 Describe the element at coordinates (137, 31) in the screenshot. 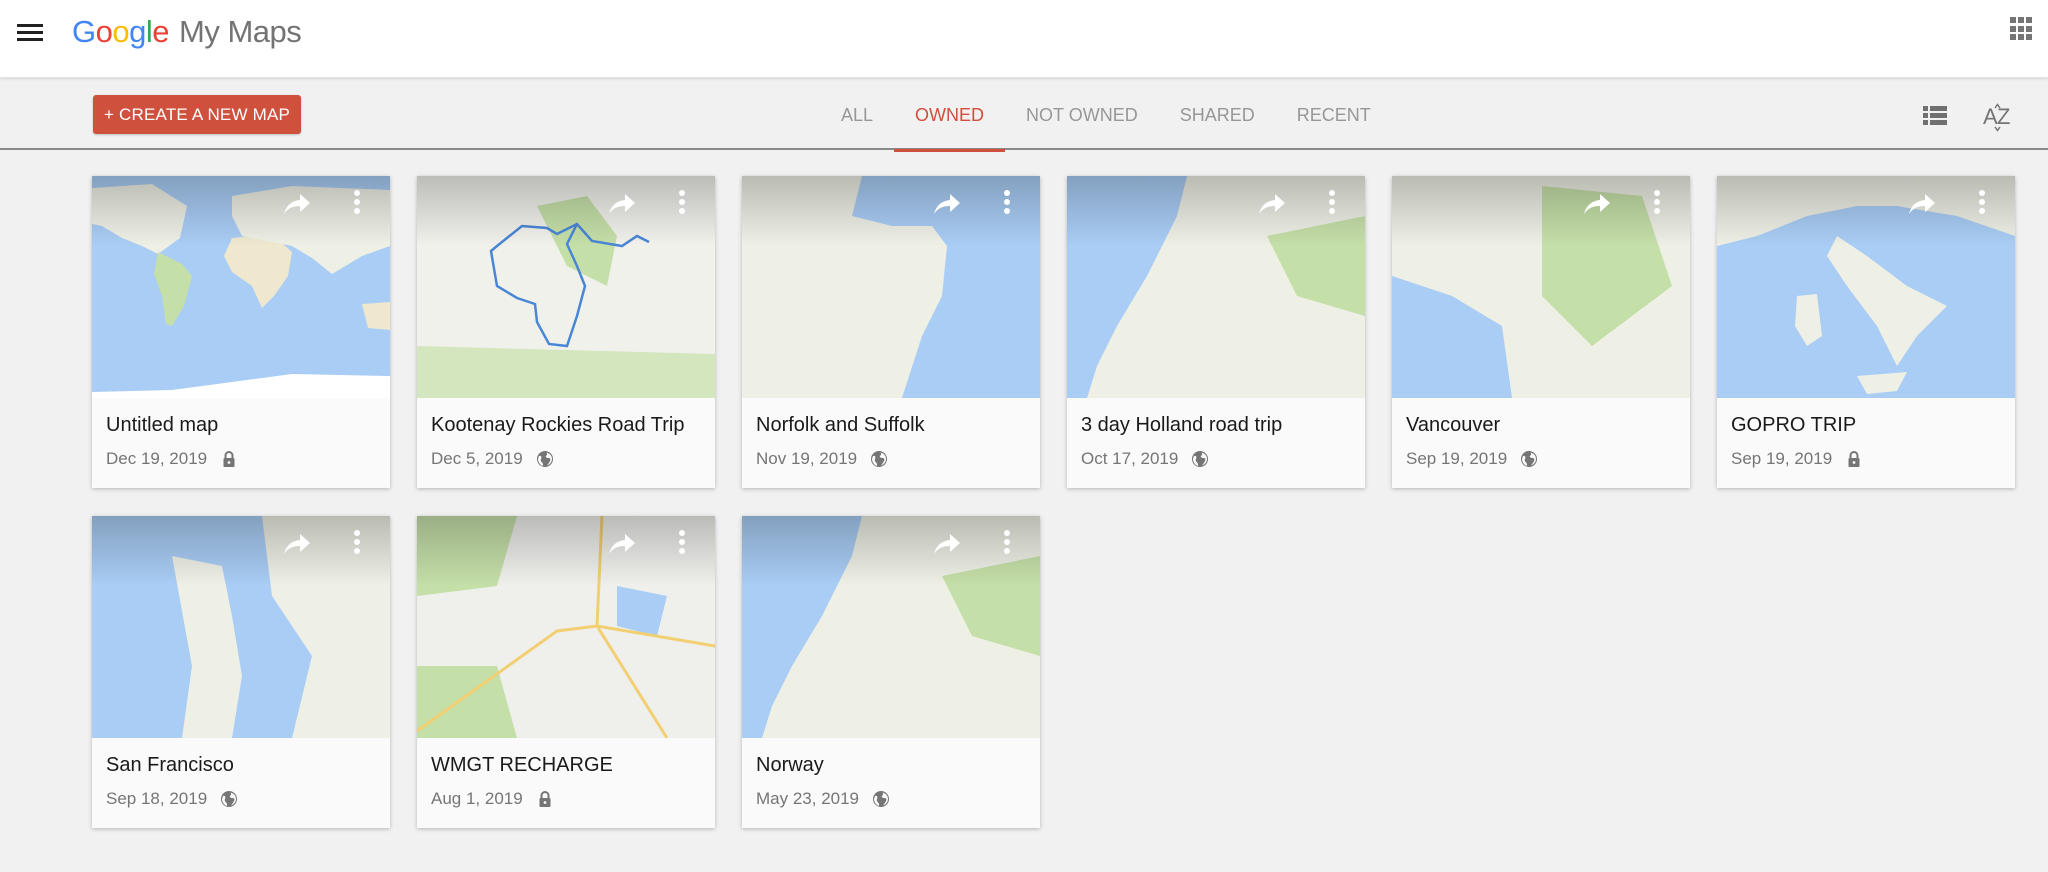

I see `logo-letter: g` at that location.